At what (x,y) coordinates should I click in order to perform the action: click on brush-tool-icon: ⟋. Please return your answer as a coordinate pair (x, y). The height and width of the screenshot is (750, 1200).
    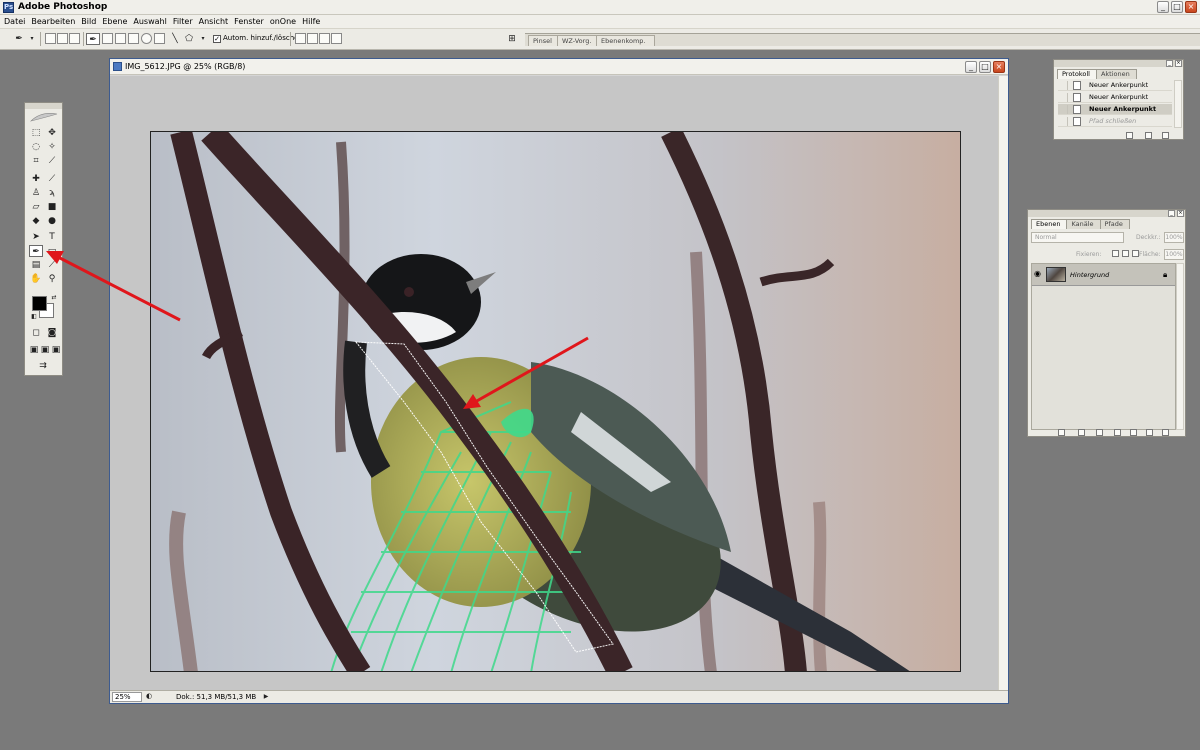
    Looking at the image, I should click on (52, 179).